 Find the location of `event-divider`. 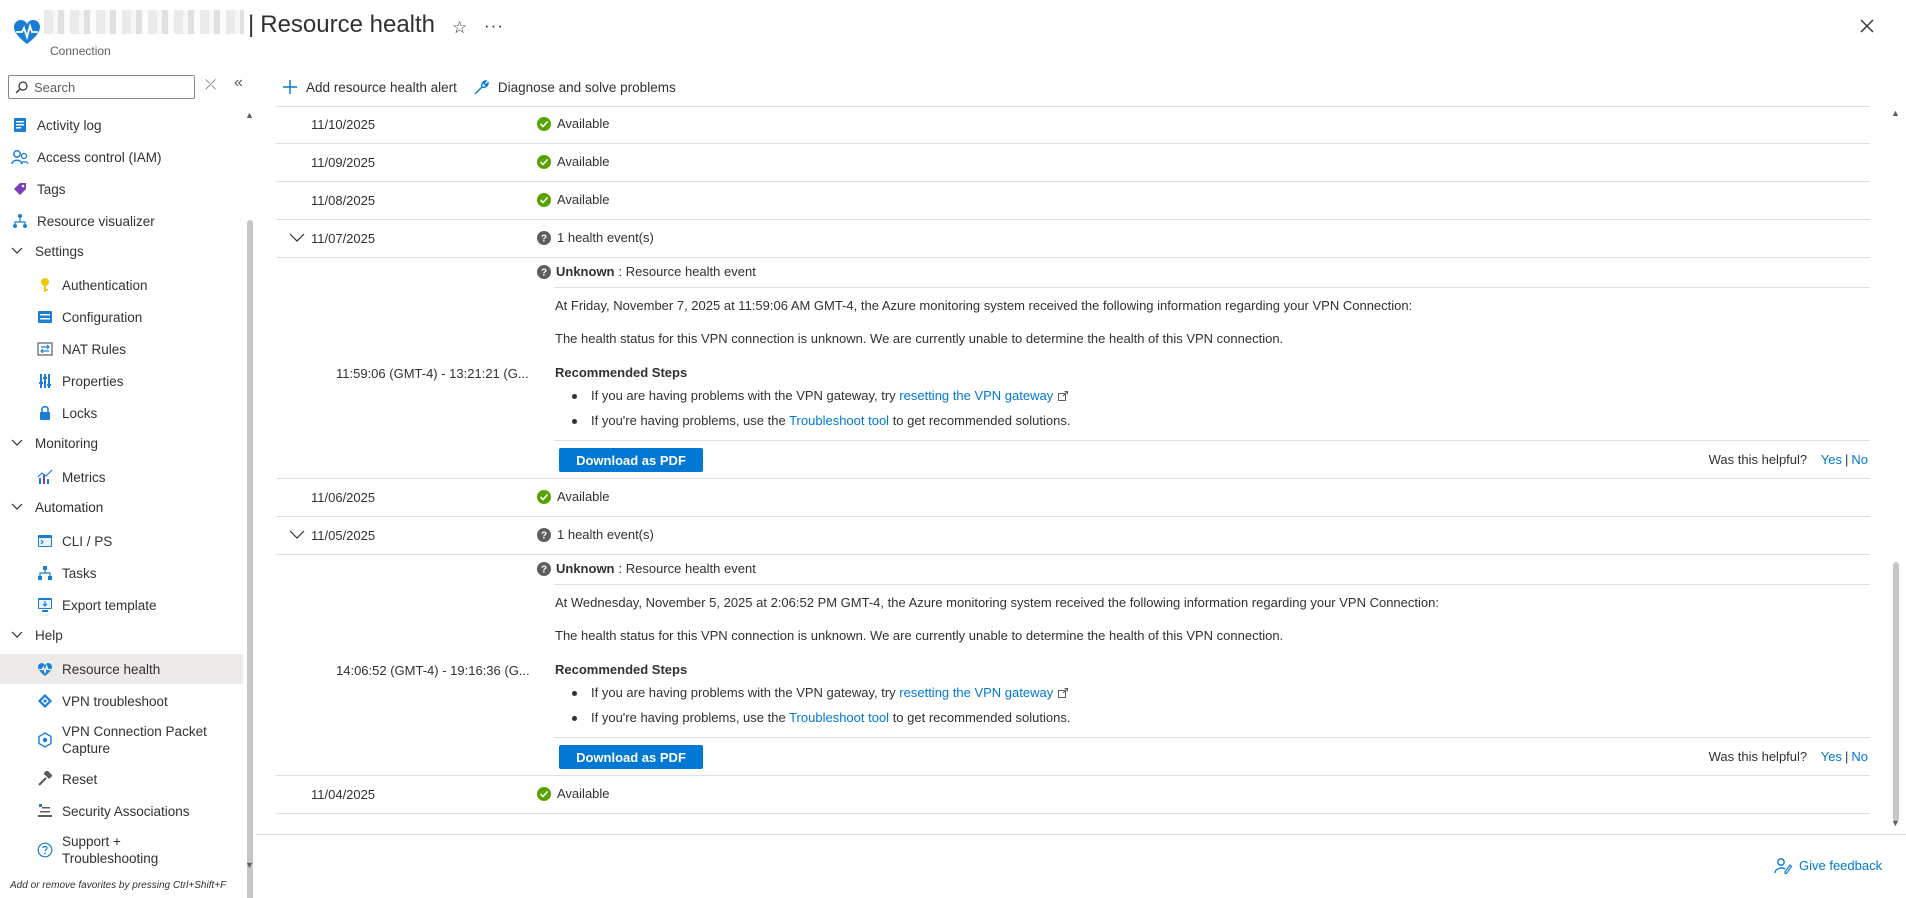

event-divider is located at coordinates (1212, 584).